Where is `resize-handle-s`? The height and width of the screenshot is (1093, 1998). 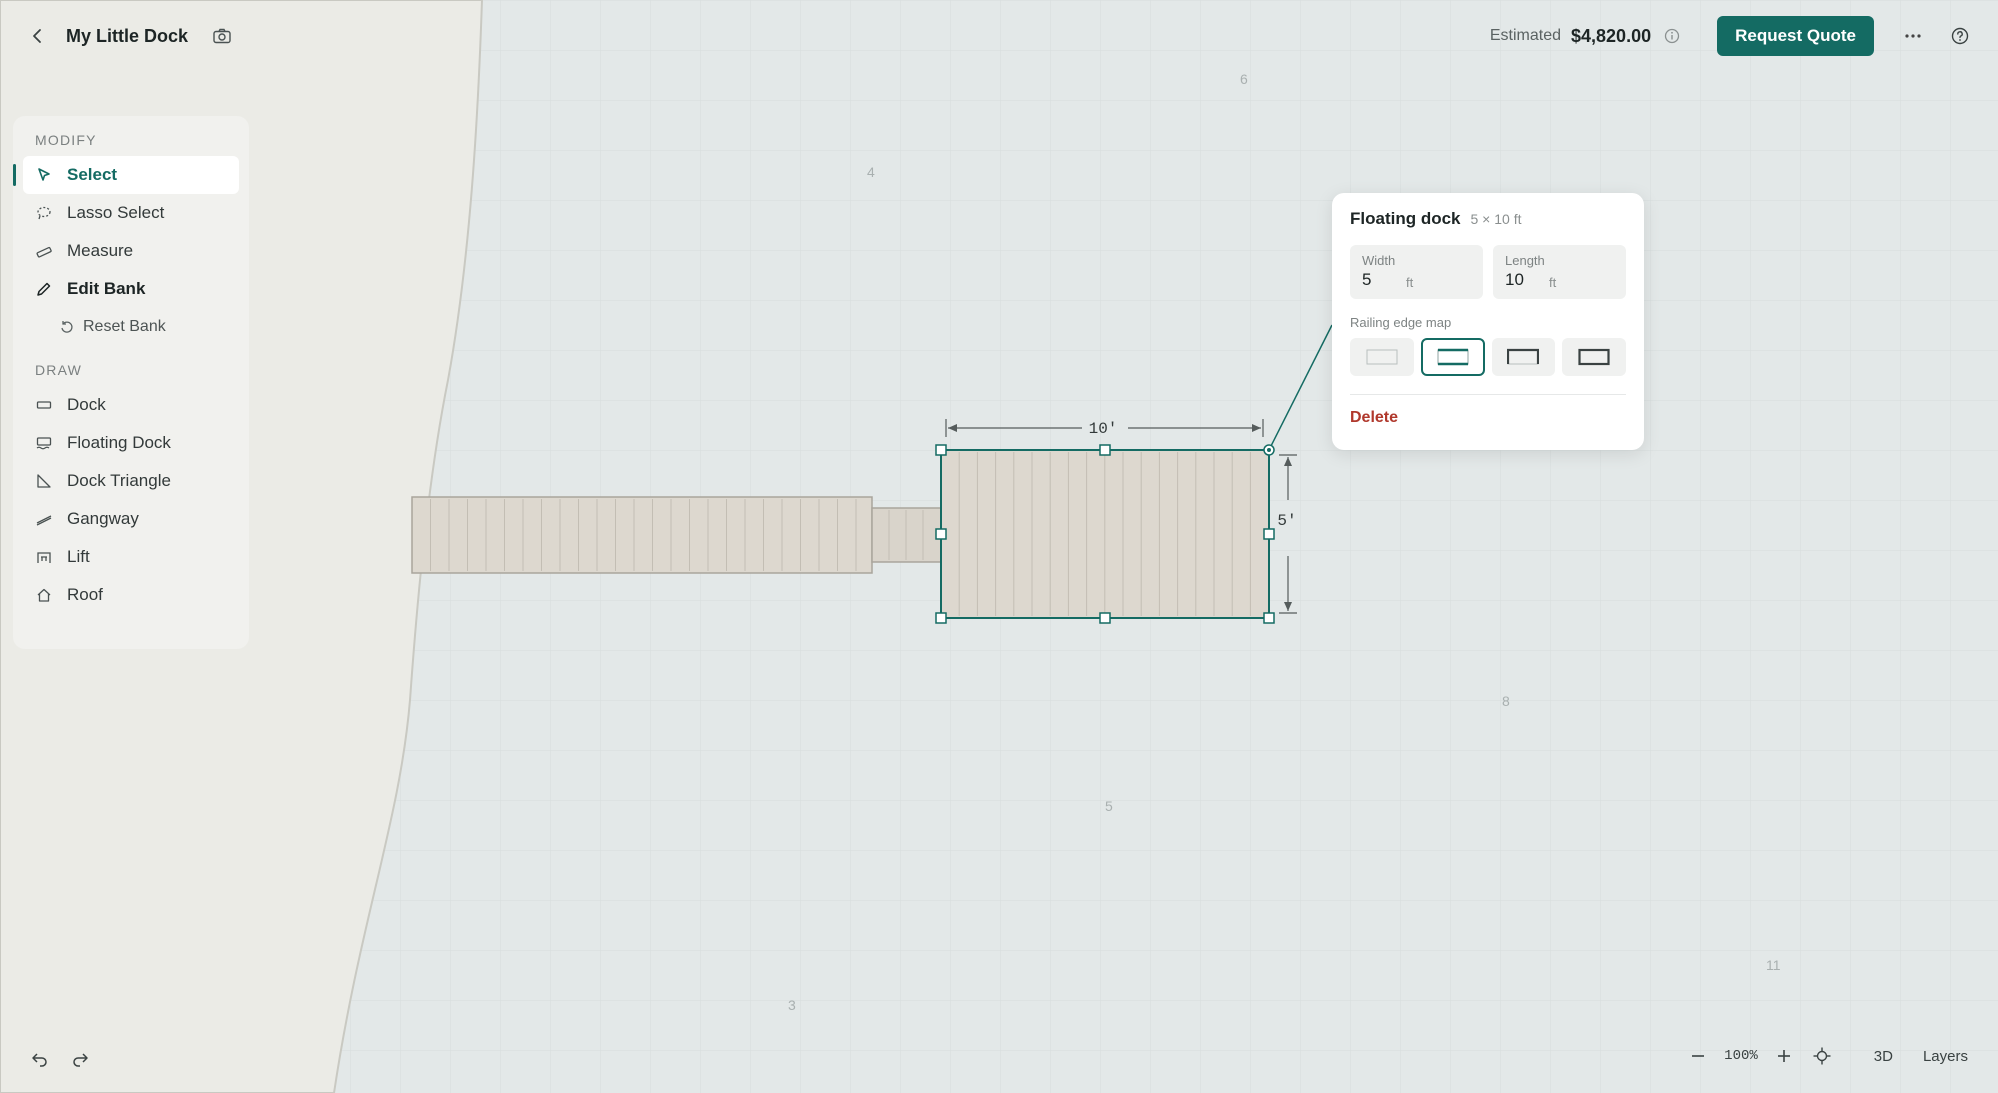 resize-handle-s is located at coordinates (1105, 618).